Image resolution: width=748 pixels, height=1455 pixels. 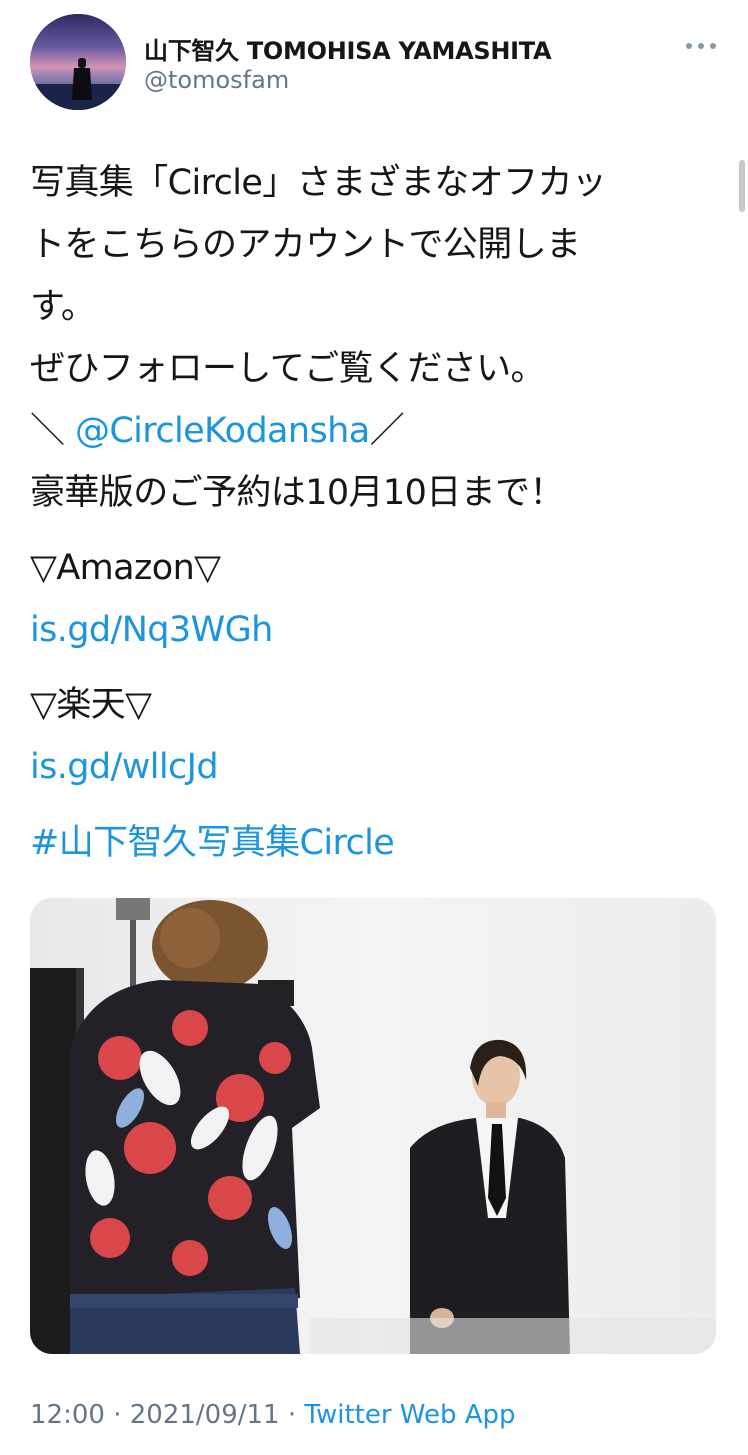 What do you see at coordinates (348, 48) in the screenshot?
I see `display-name: 山下智久 TOMOHISA YAMASHITA` at bounding box center [348, 48].